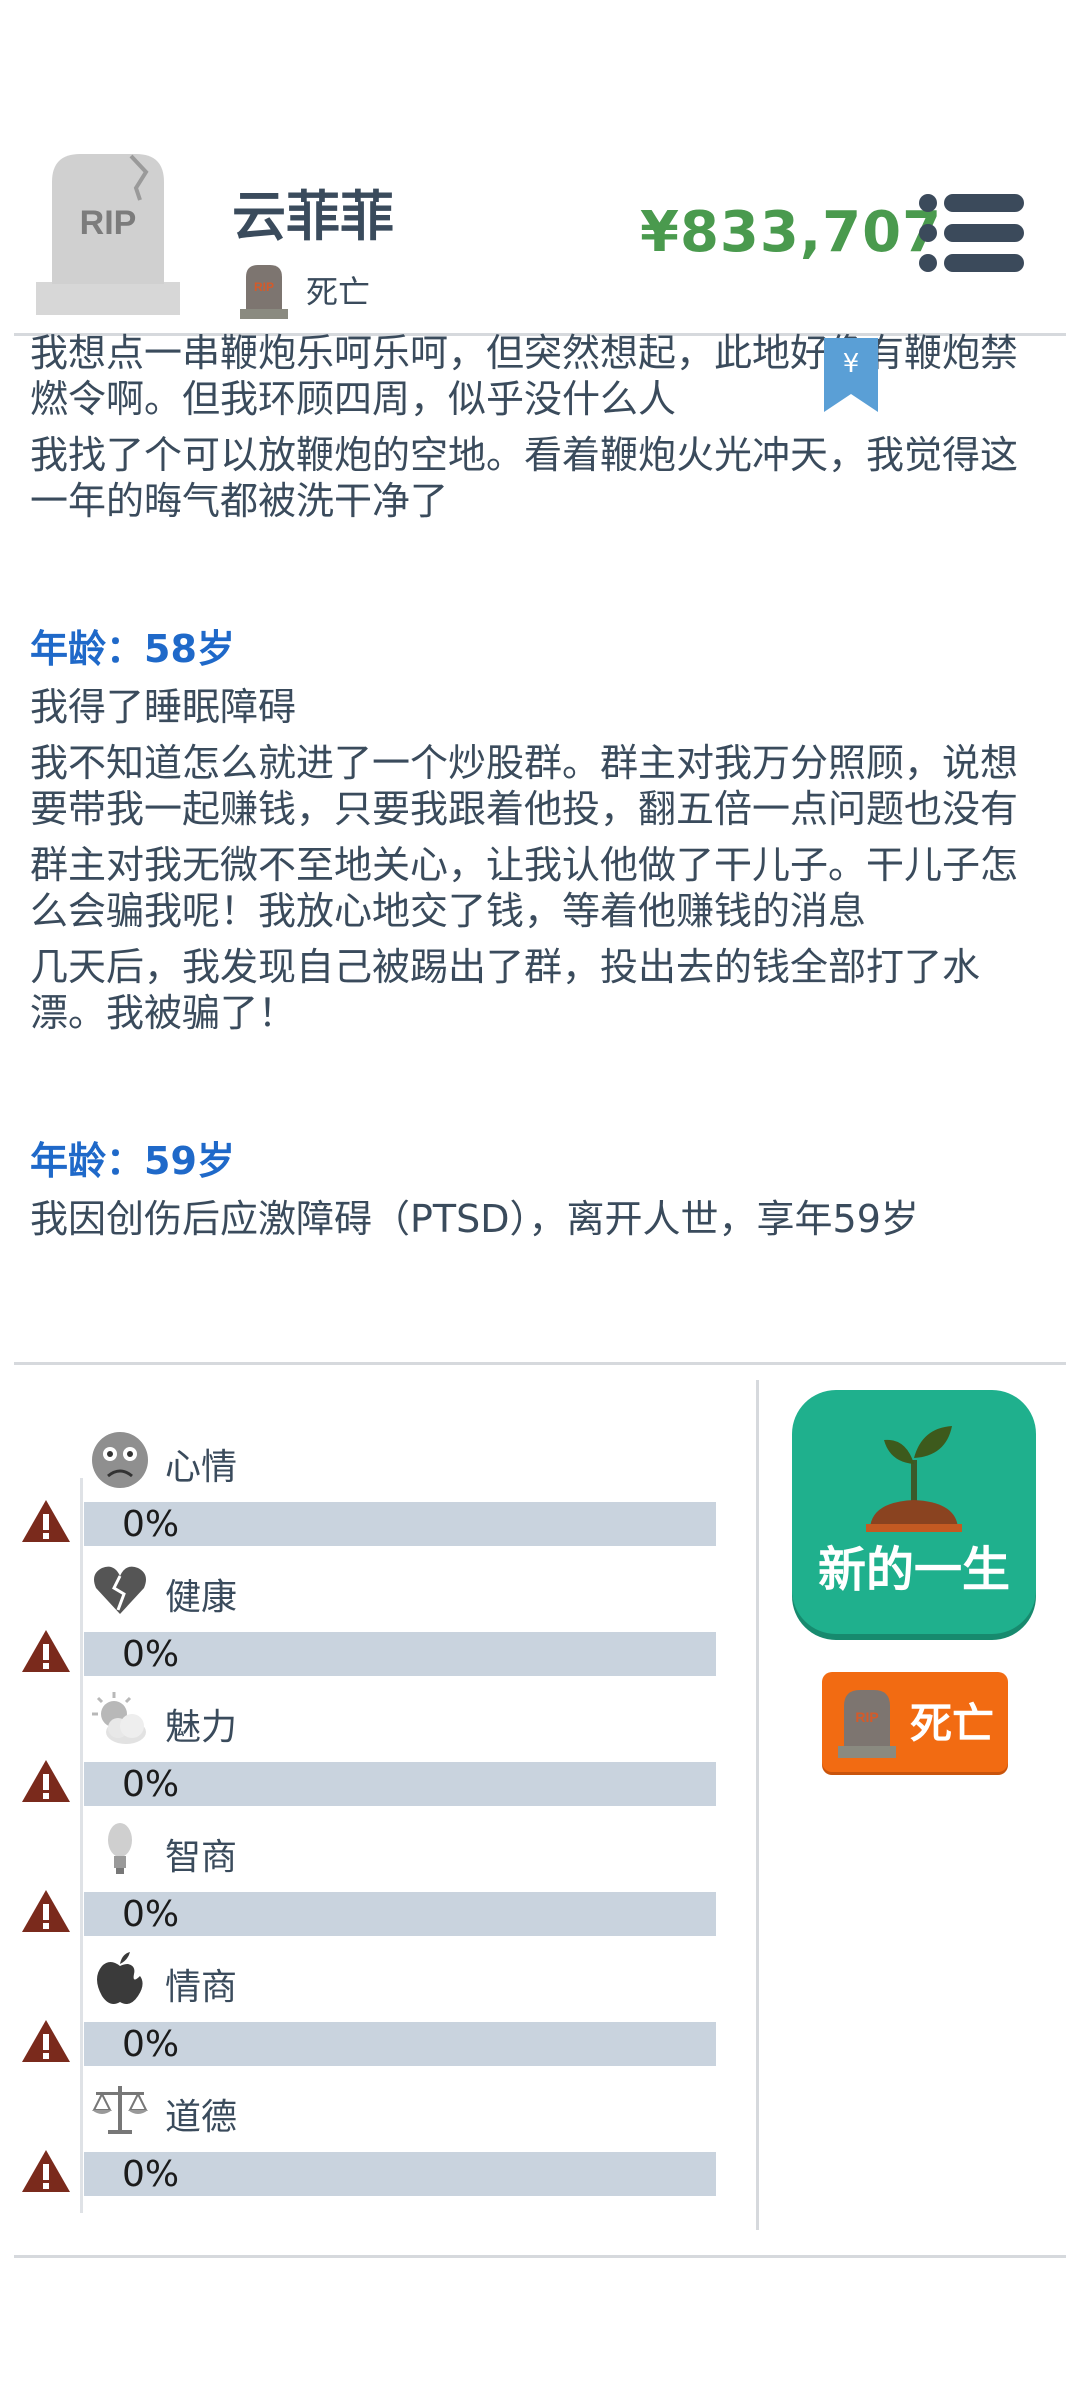  Describe the element at coordinates (338, 292) in the screenshot. I see `status-text: 死亡` at that location.